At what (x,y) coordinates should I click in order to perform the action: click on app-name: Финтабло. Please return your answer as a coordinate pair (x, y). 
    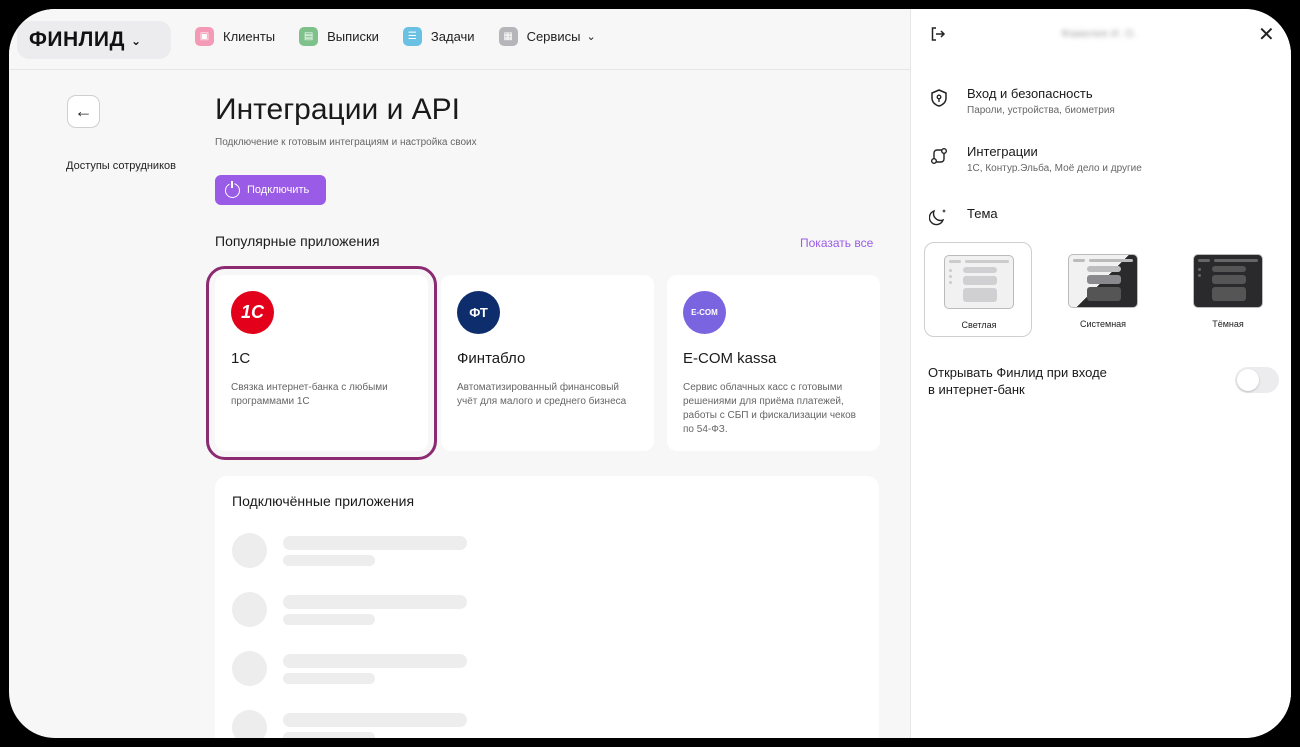
    Looking at the image, I should click on (491, 358).